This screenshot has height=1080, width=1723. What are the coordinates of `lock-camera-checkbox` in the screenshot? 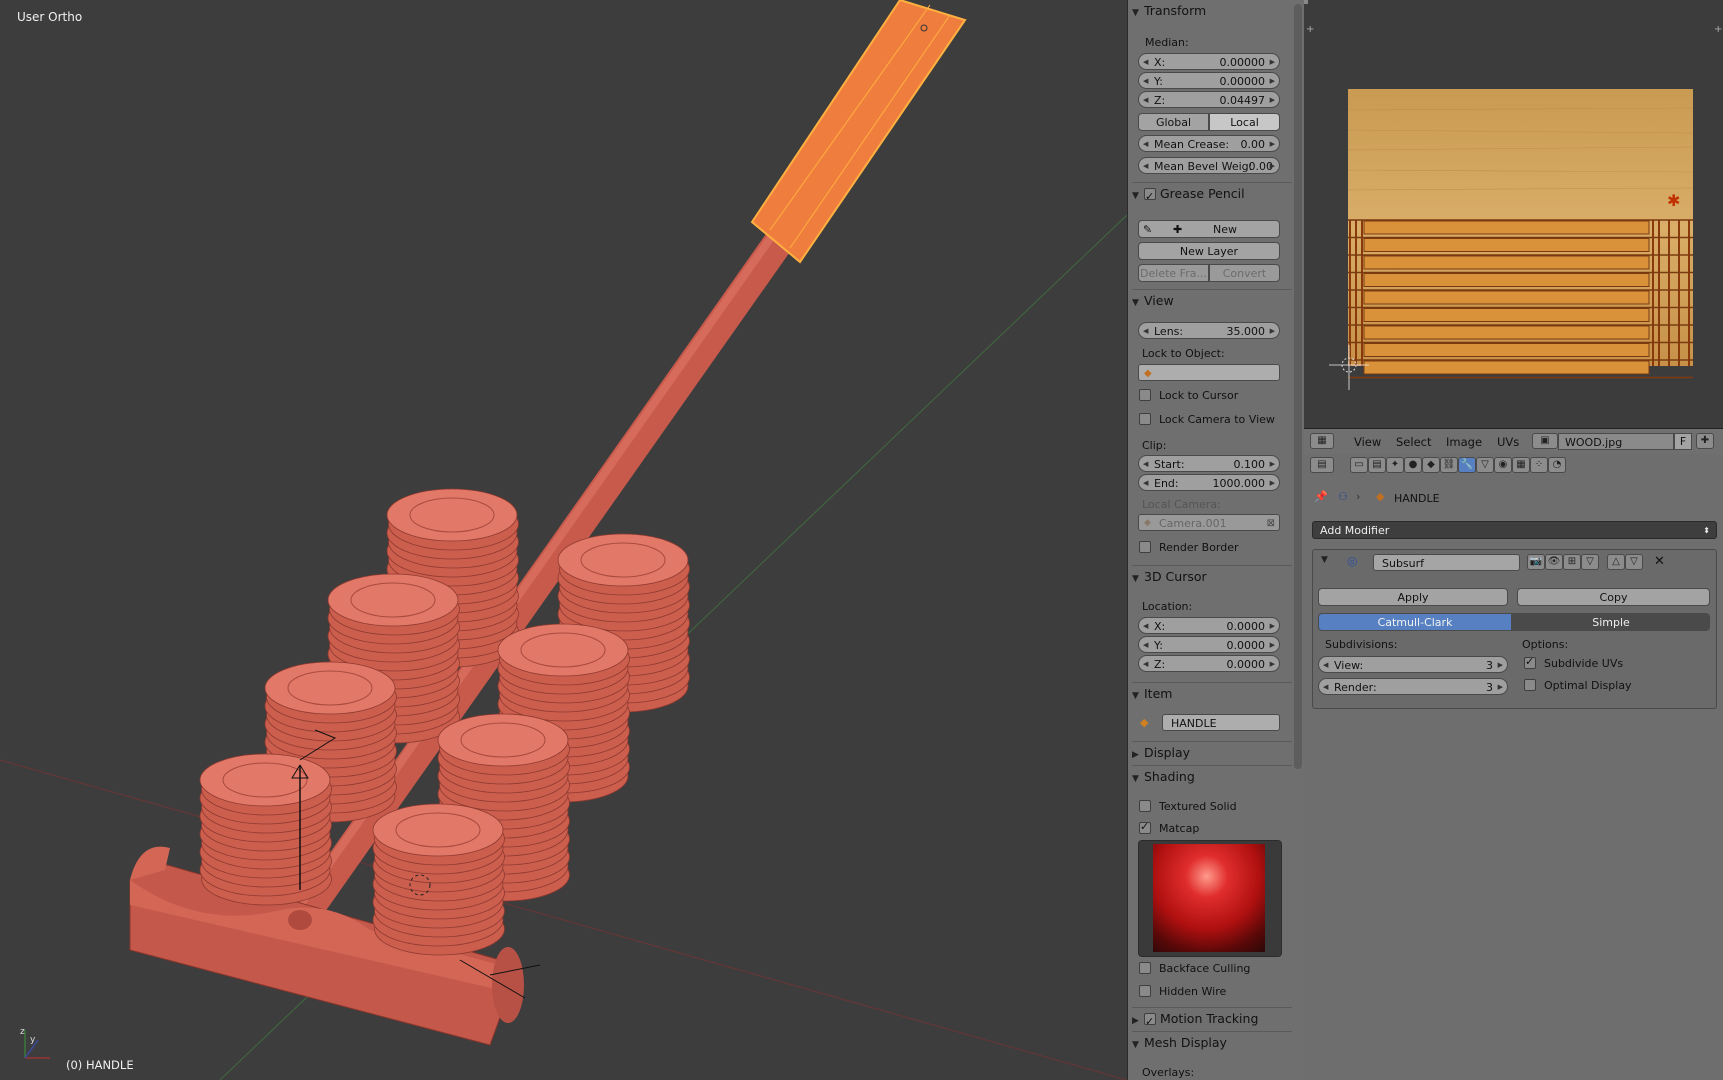 It's located at (1145, 419).